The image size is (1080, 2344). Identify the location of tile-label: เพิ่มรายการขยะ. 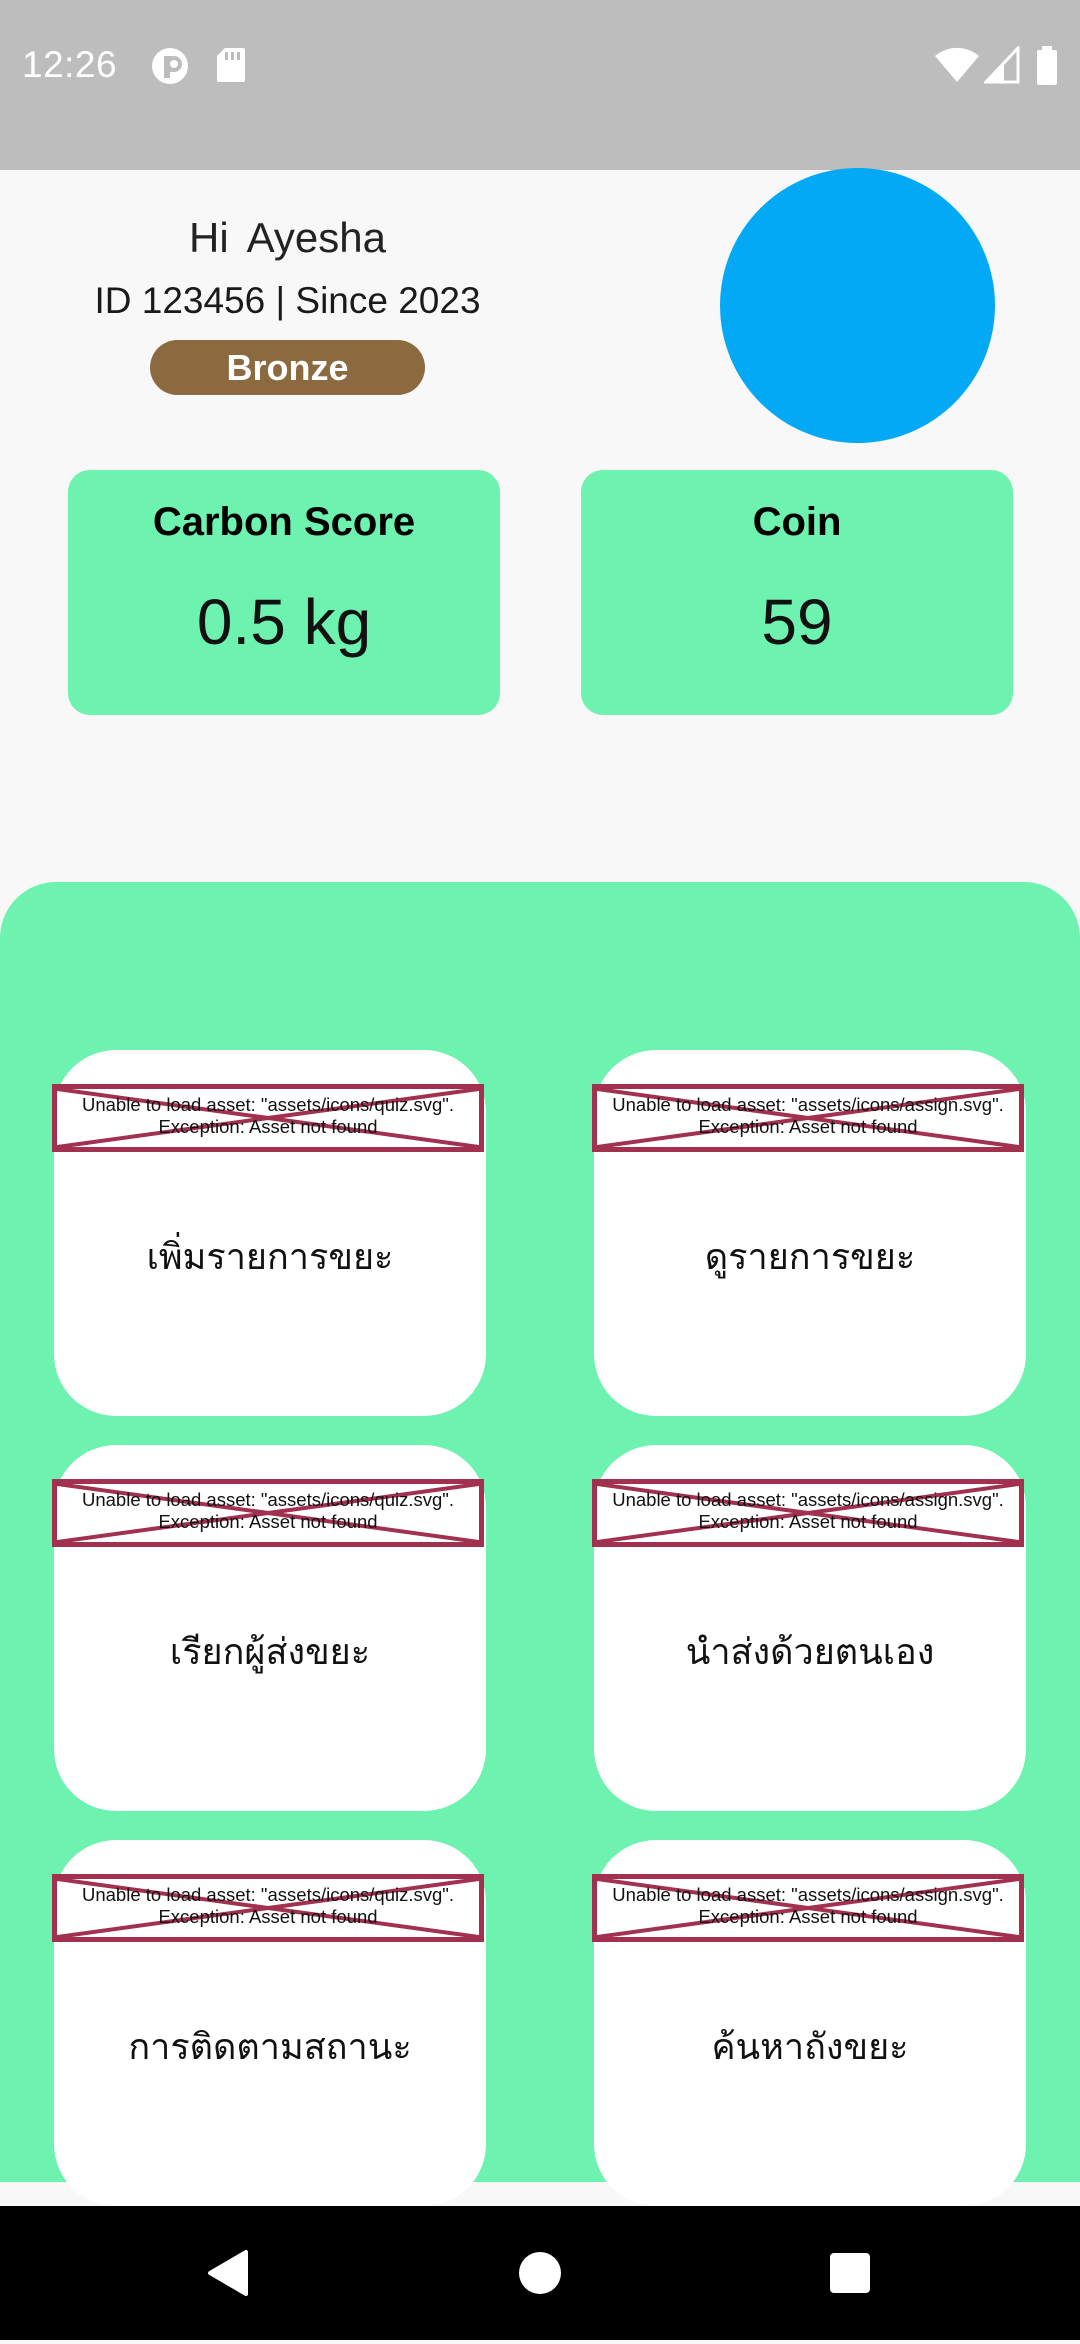
(270, 1257).